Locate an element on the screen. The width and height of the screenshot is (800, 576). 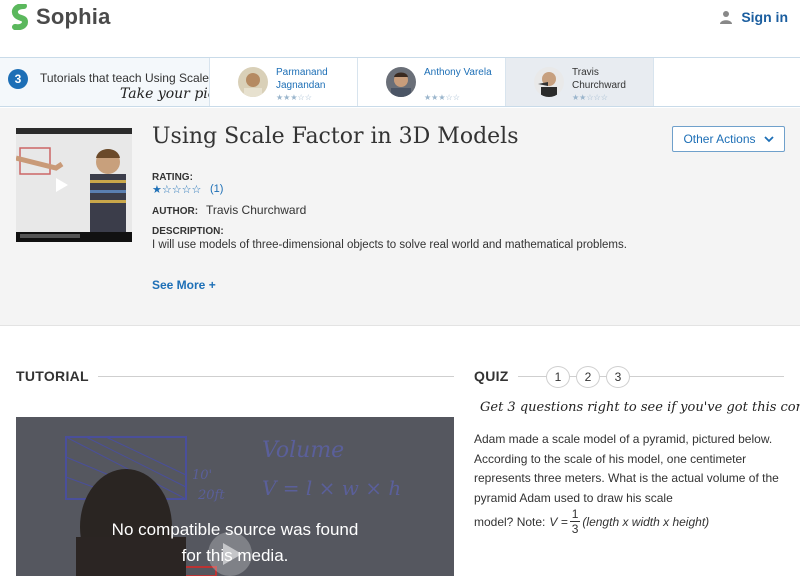
tutorial-count-badge: 3 is located at coordinates (18, 79).